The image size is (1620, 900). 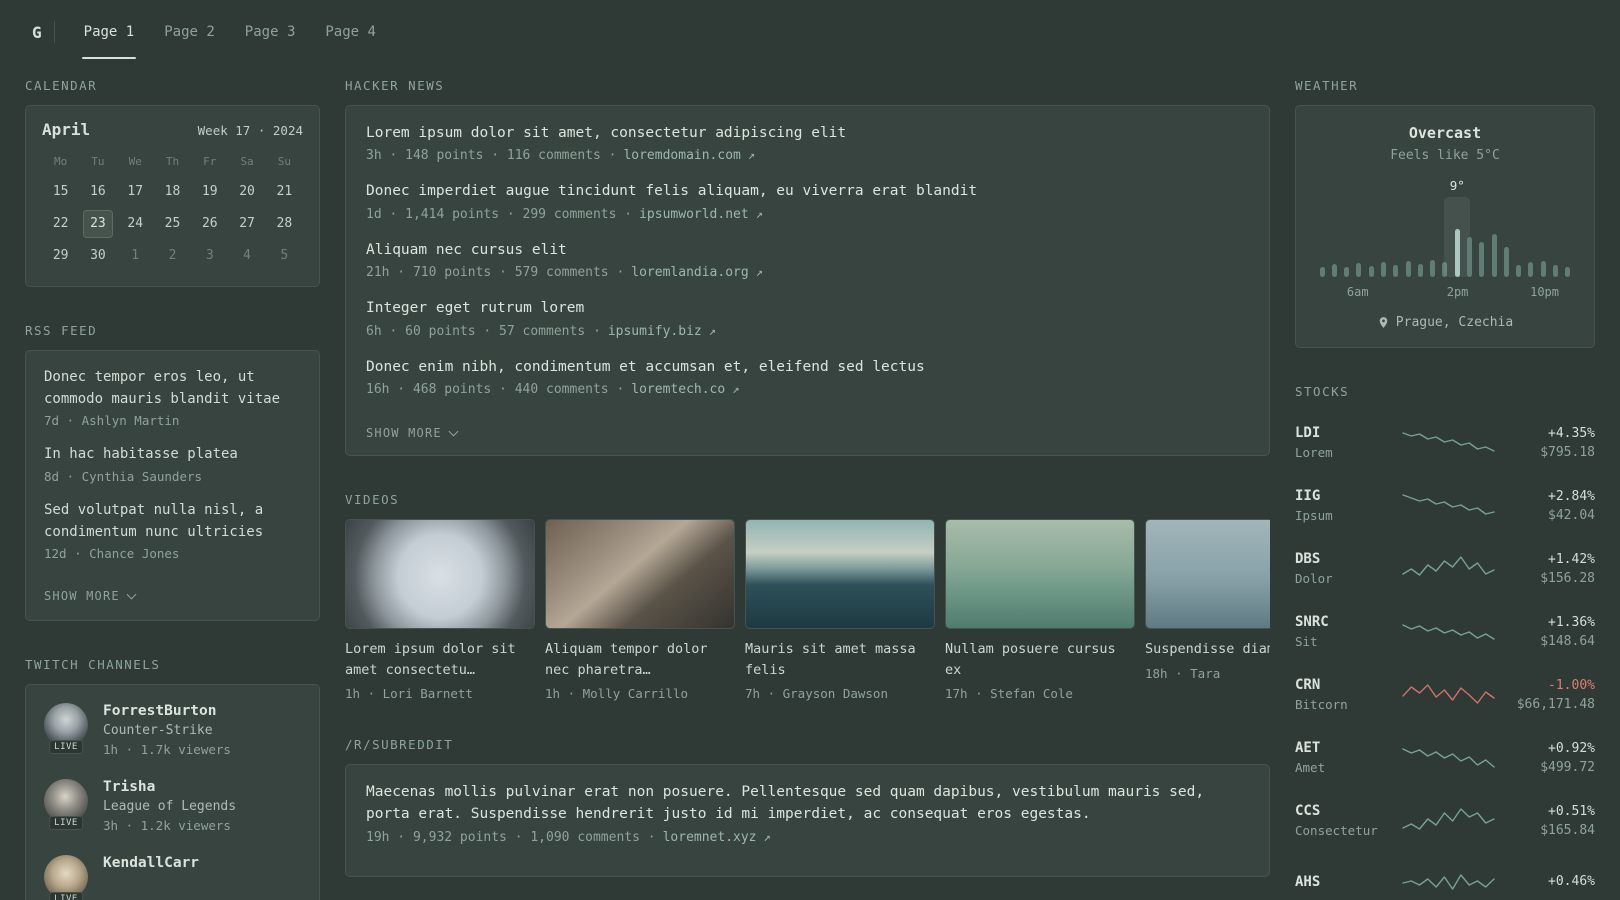 What do you see at coordinates (1308, 559) in the screenshot?
I see `stock-symbol: DBS` at bounding box center [1308, 559].